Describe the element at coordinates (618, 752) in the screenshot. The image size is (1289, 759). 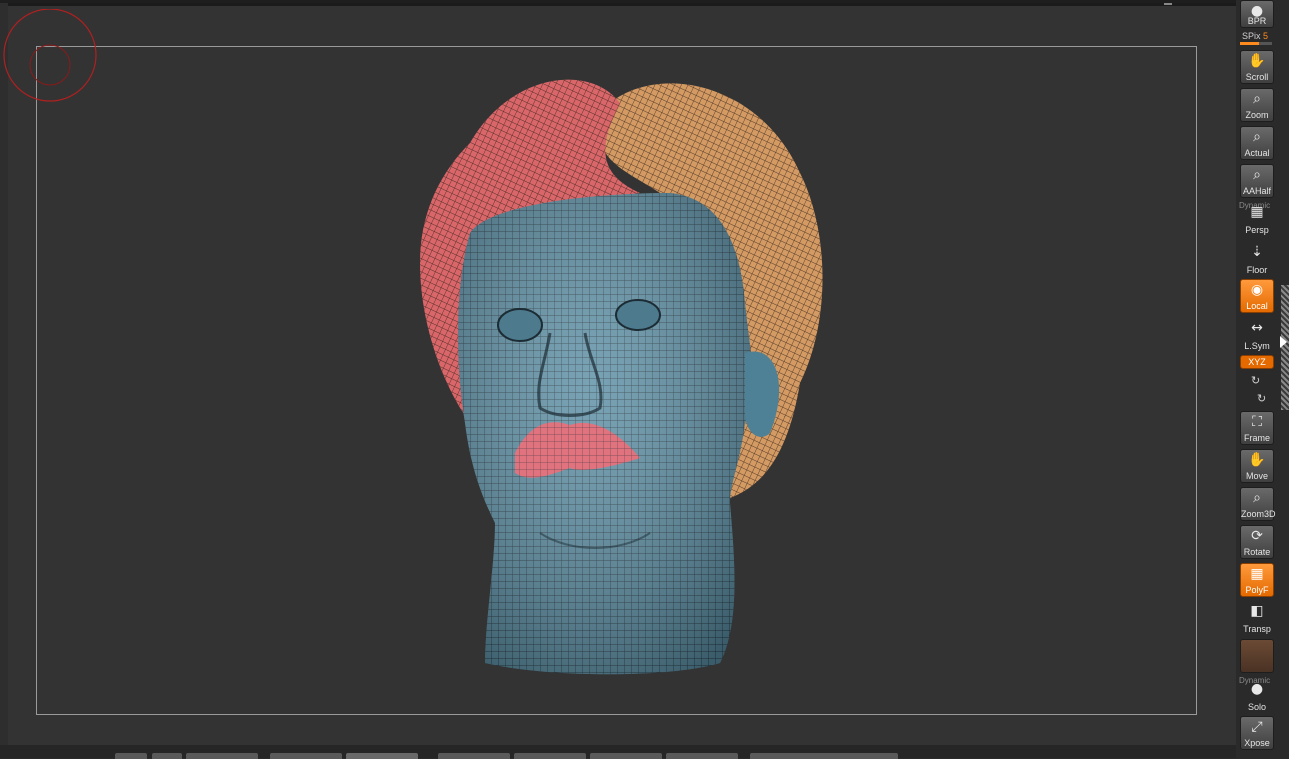
I see `bottom-tray` at that location.